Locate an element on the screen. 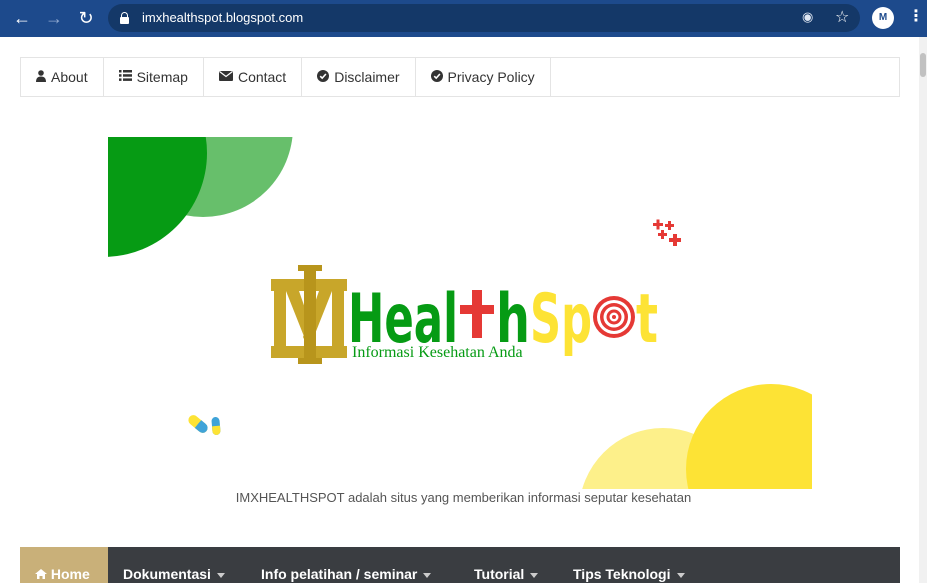  red-crosses-icon is located at coordinates (667, 232).